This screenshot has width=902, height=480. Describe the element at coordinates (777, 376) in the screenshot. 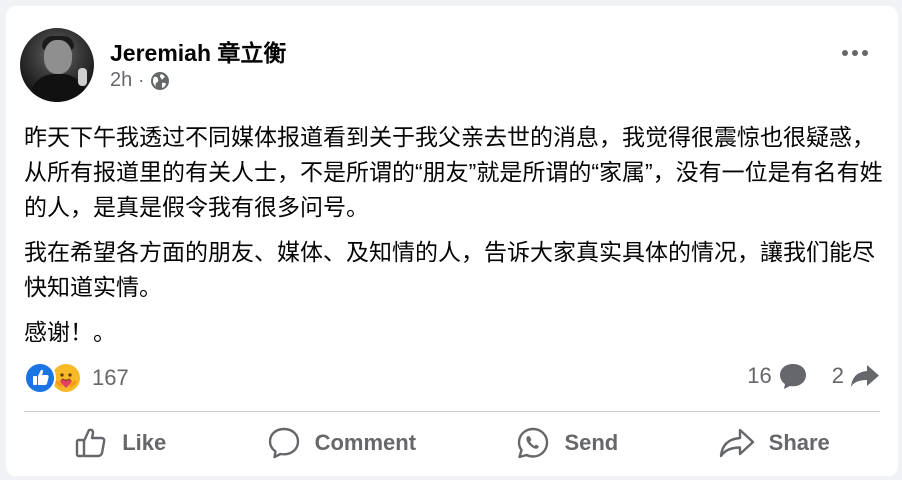

I see `comment-count: 16` at that location.